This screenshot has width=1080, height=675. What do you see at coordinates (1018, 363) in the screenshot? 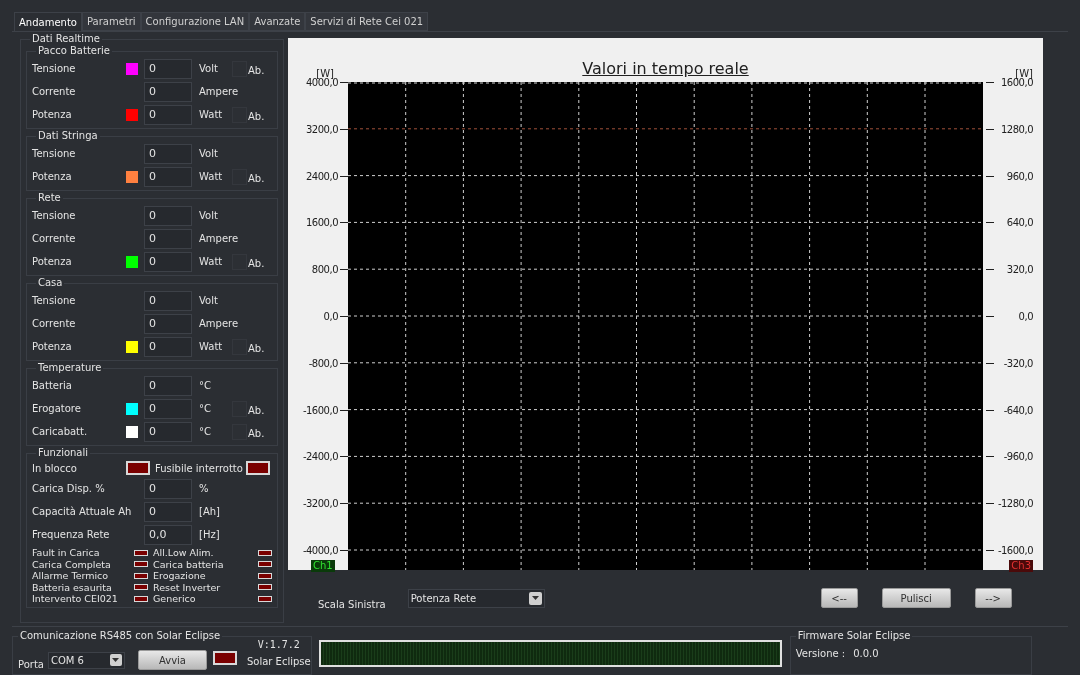
I see `tick-label: -320,0` at bounding box center [1018, 363].